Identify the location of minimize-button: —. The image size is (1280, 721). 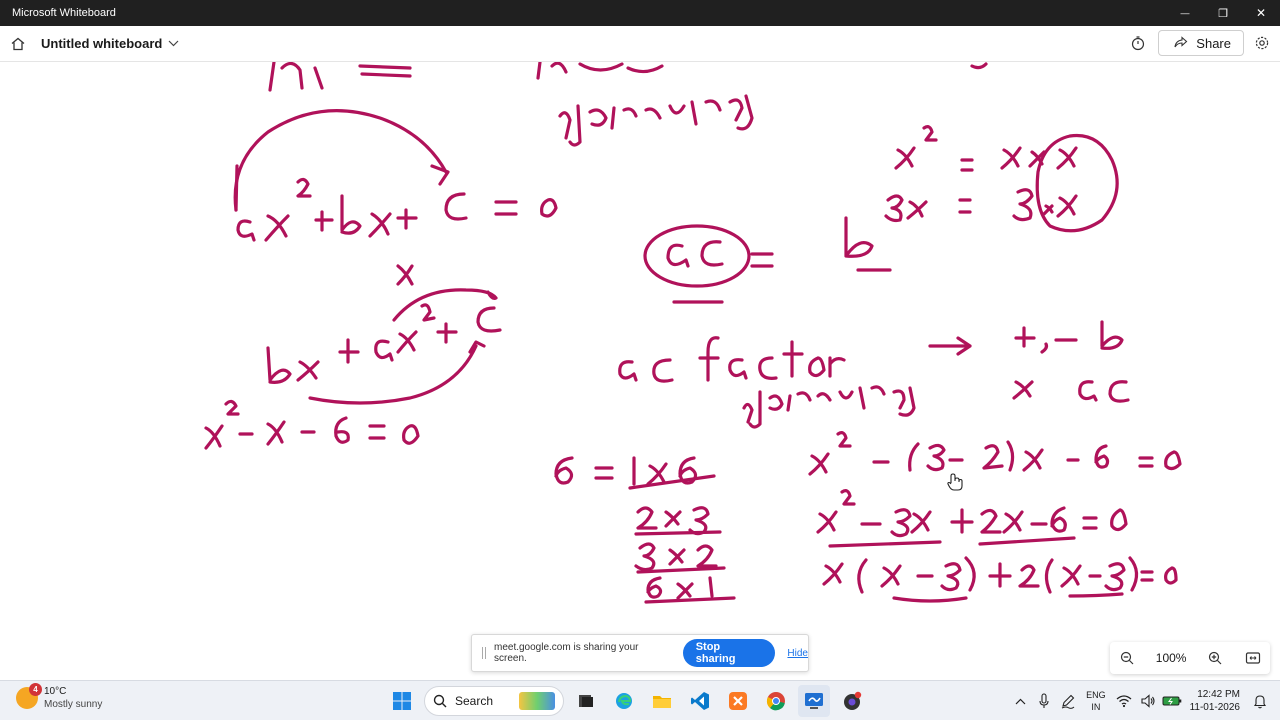
(1185, 13).